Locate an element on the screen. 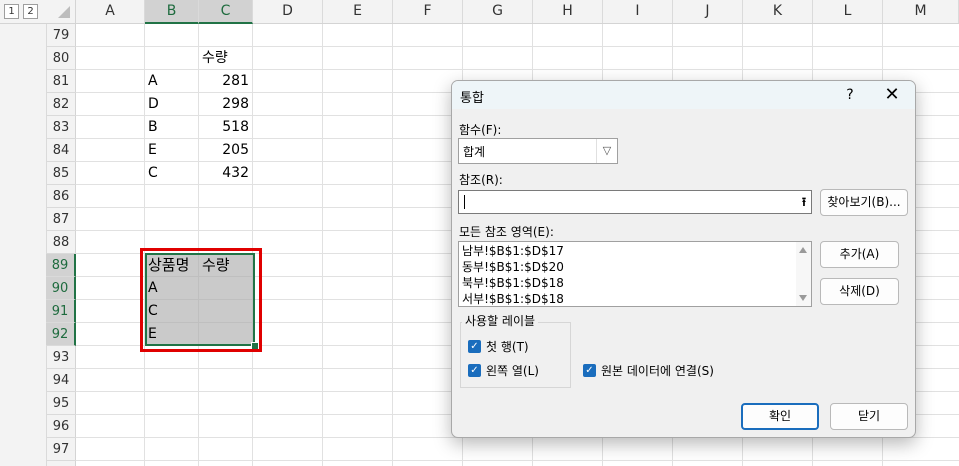 This screenshot has width=959, height=466. row-header-selected: 92 is located at coordinates (61, 334).